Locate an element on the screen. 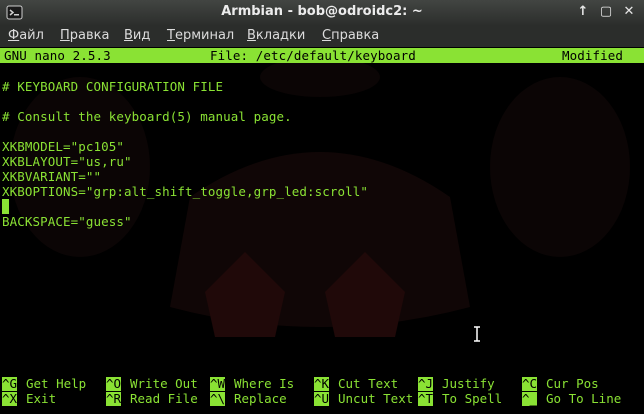  file-line-10: BACKSPACE="guess" is located at coordinates (67, 221).